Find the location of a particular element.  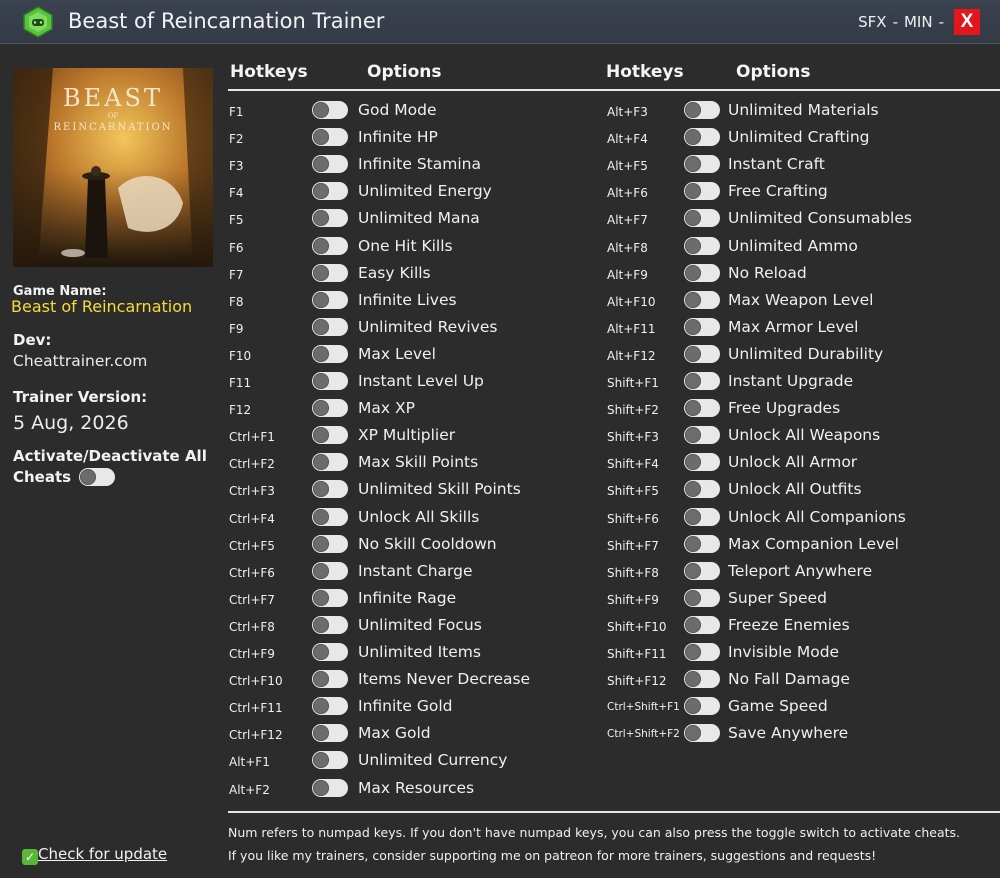

sfx-button: SFX is located at coordinates (872, 22).